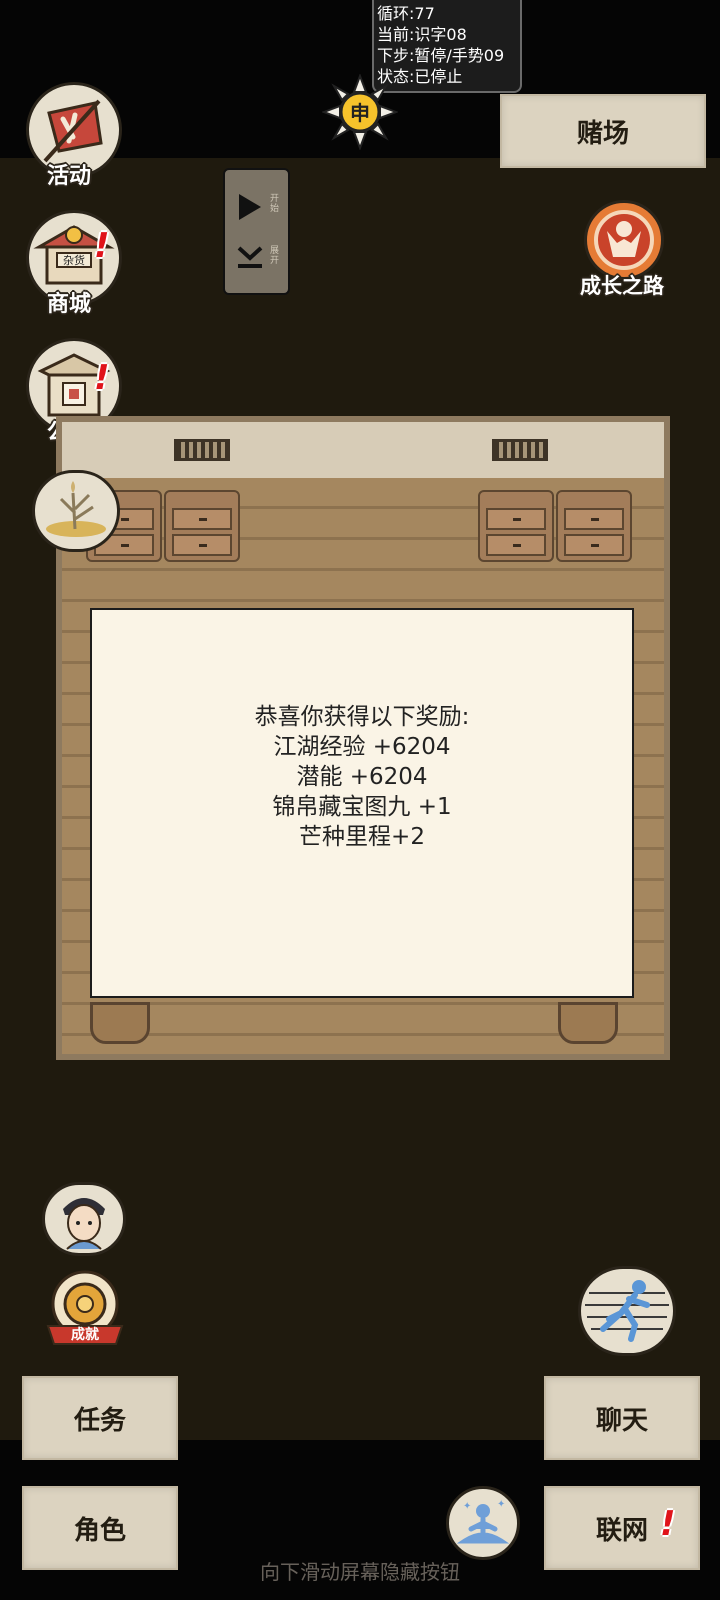 This screenshot has width=720, height=1600. What do you see at coordinates (420, 76) in the screenshot?
I see `status-state: 状态:已停止` at bounding box center [420, 76].